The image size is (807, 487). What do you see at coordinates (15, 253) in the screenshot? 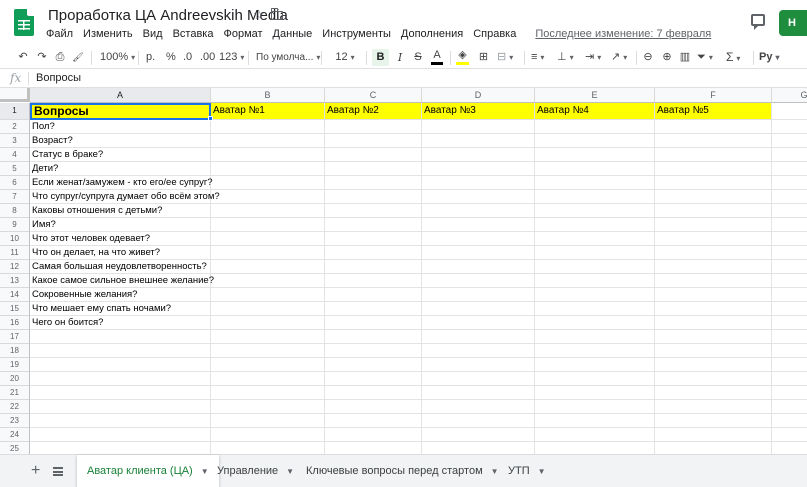
I see `row-header: 11` at bounding box center [15, 253].